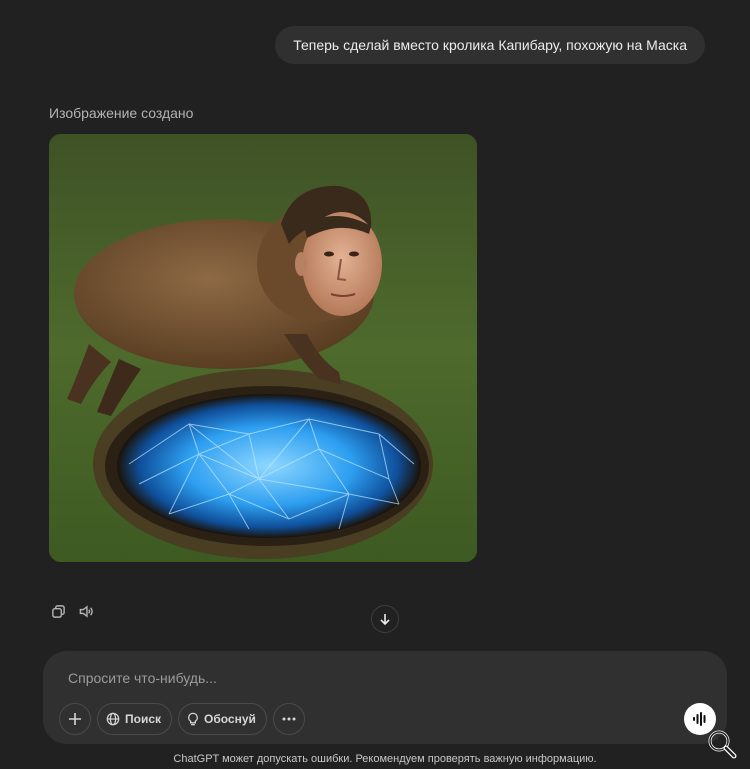  I want to click on more-tools-button, so click(288, 719).